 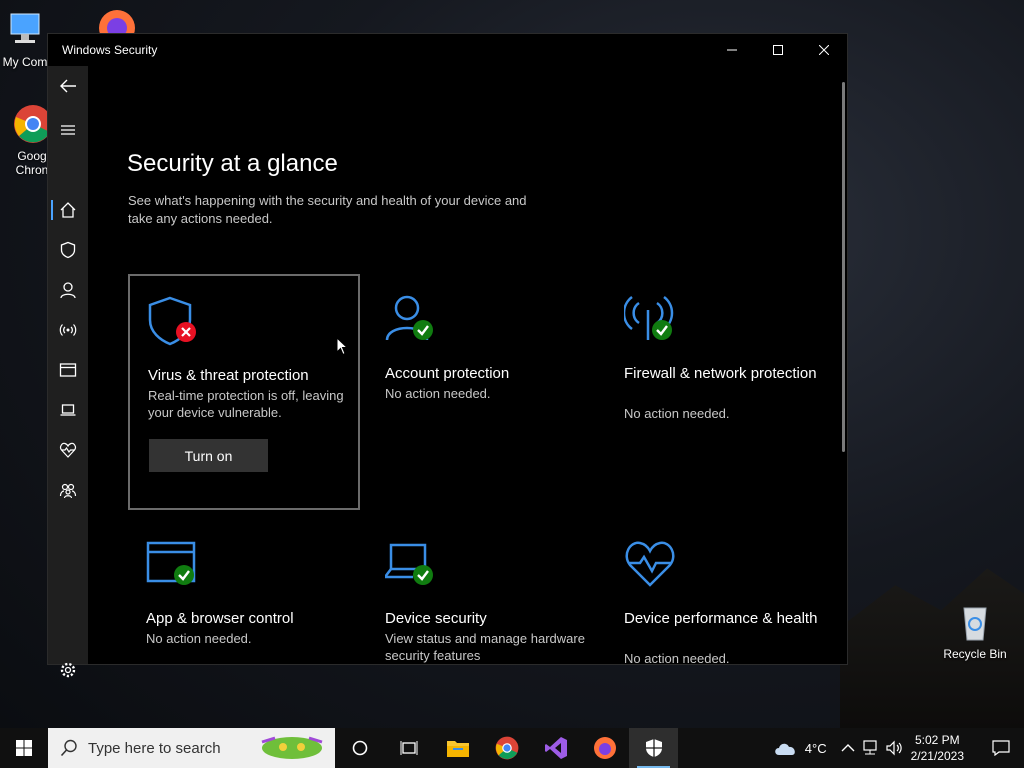 I want to click on family-icon, so click(x=68, y=491).